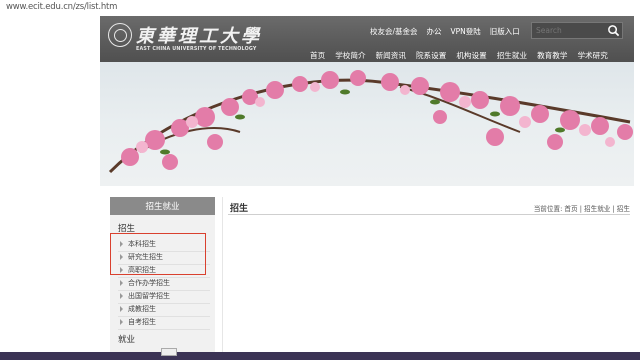  Describe the element at coordinates (164, 323) in the screenshot. I see `sidebar-item-self-study: 自考招生` at that location.